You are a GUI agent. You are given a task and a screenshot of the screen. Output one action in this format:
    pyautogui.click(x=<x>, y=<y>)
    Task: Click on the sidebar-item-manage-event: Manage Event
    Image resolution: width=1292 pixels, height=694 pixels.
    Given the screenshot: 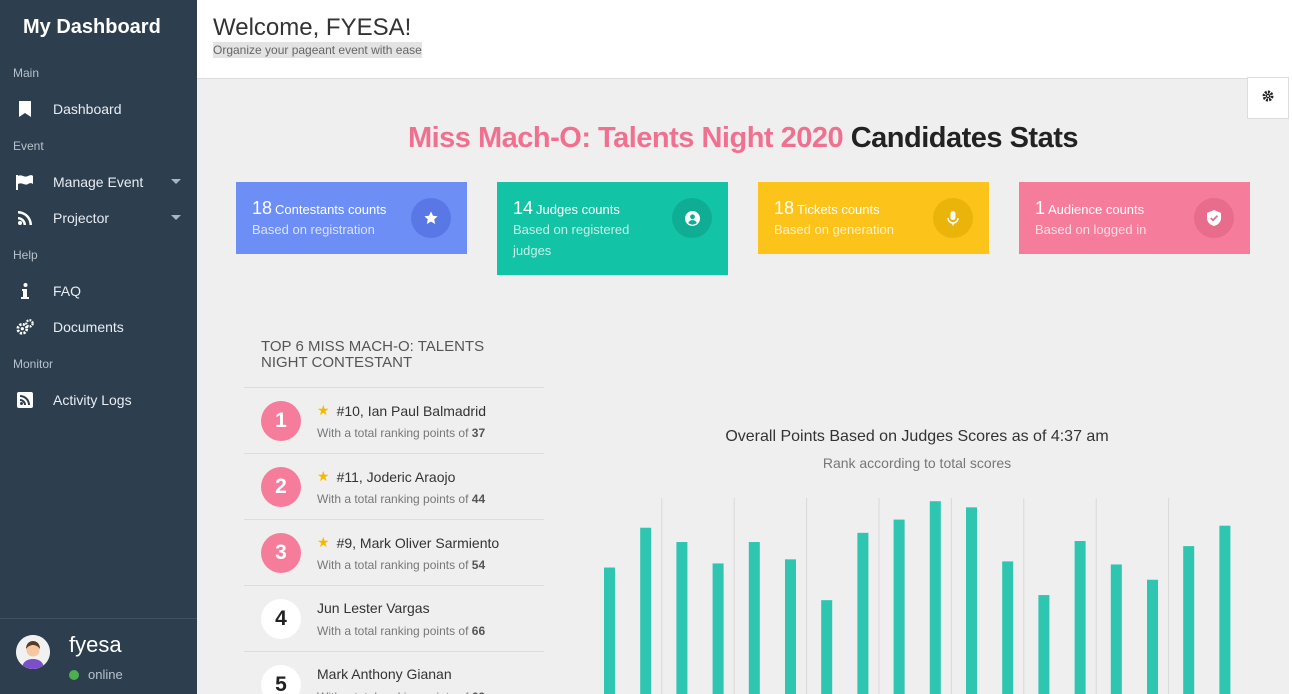 What is the action you would take?
    pyautogui.click(x=98, y=182)
    